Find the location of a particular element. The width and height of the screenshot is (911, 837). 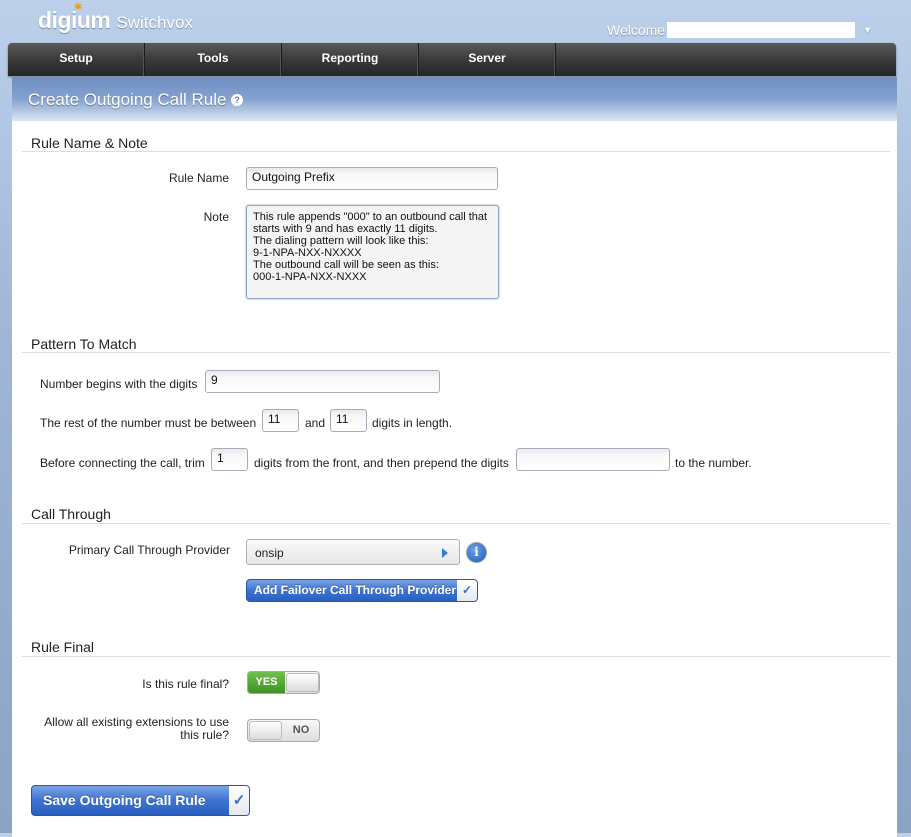

allow-extensions-label-line: this rule? is located at coordinates (204, 735).